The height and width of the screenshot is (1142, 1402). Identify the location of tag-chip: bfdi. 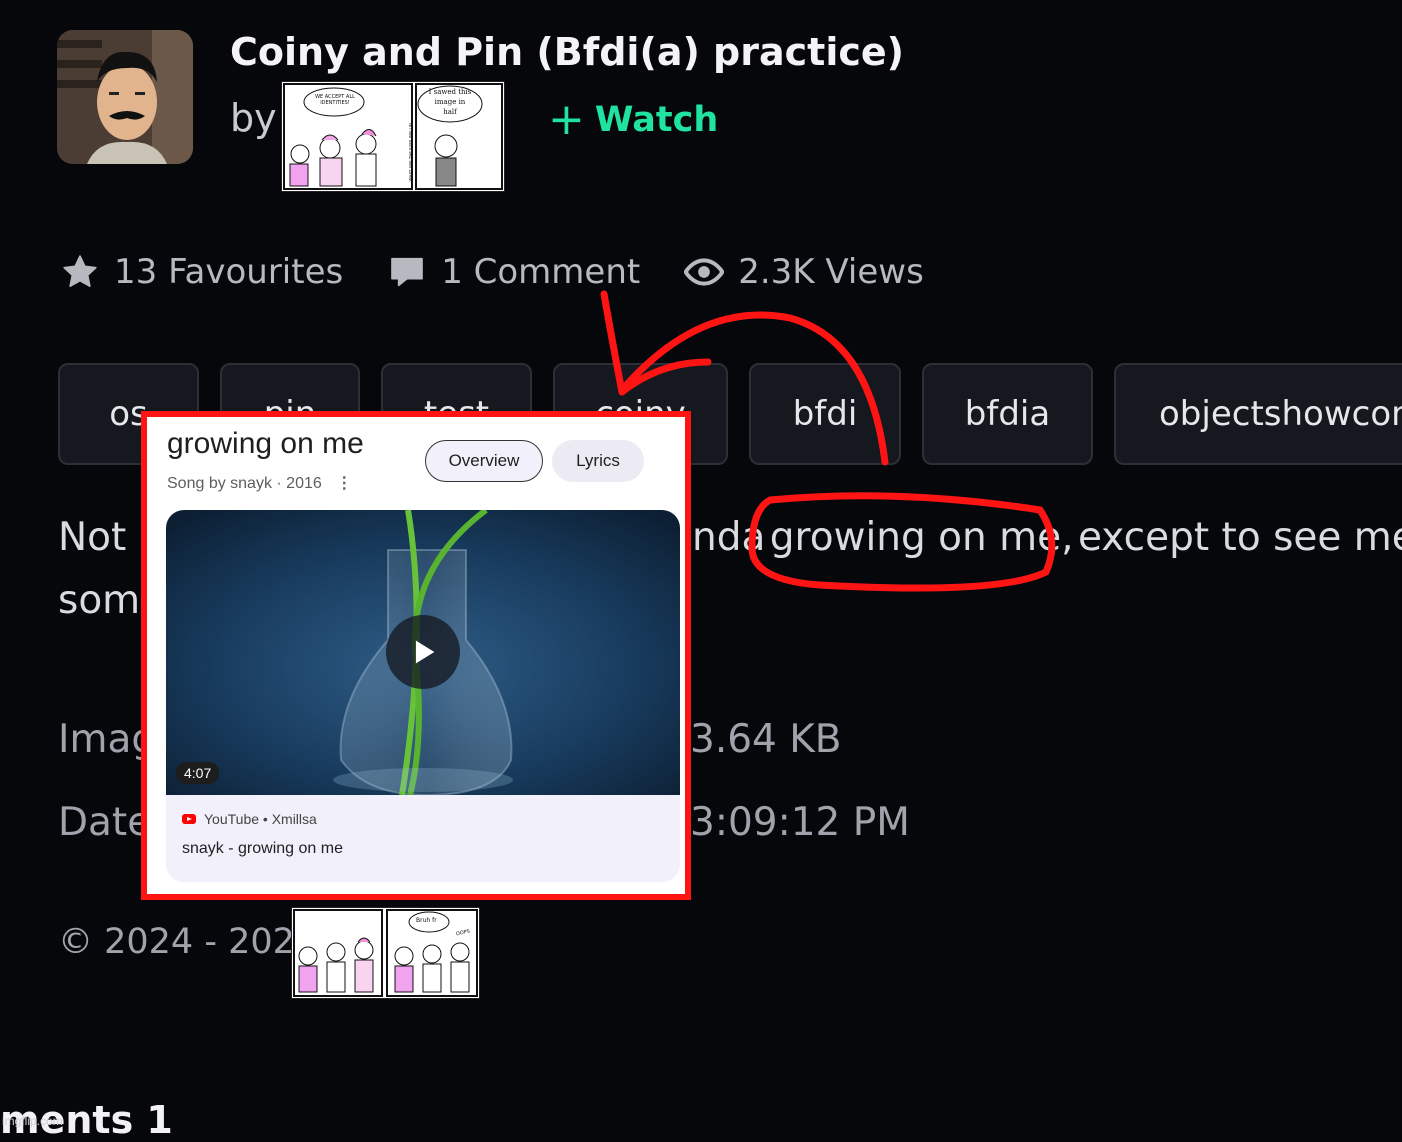
(825, 414).